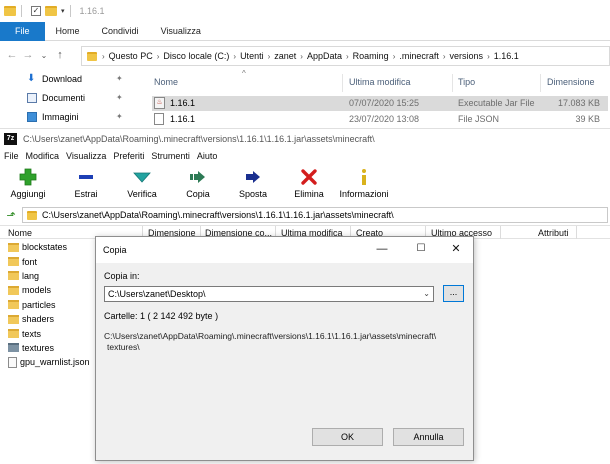 Image resolution: width=610 pixels, height=464 pixels. I want to click on file-row: 1.16.1 23/07/2020 13:08 File JSON 39 KB, so click(380, 119).